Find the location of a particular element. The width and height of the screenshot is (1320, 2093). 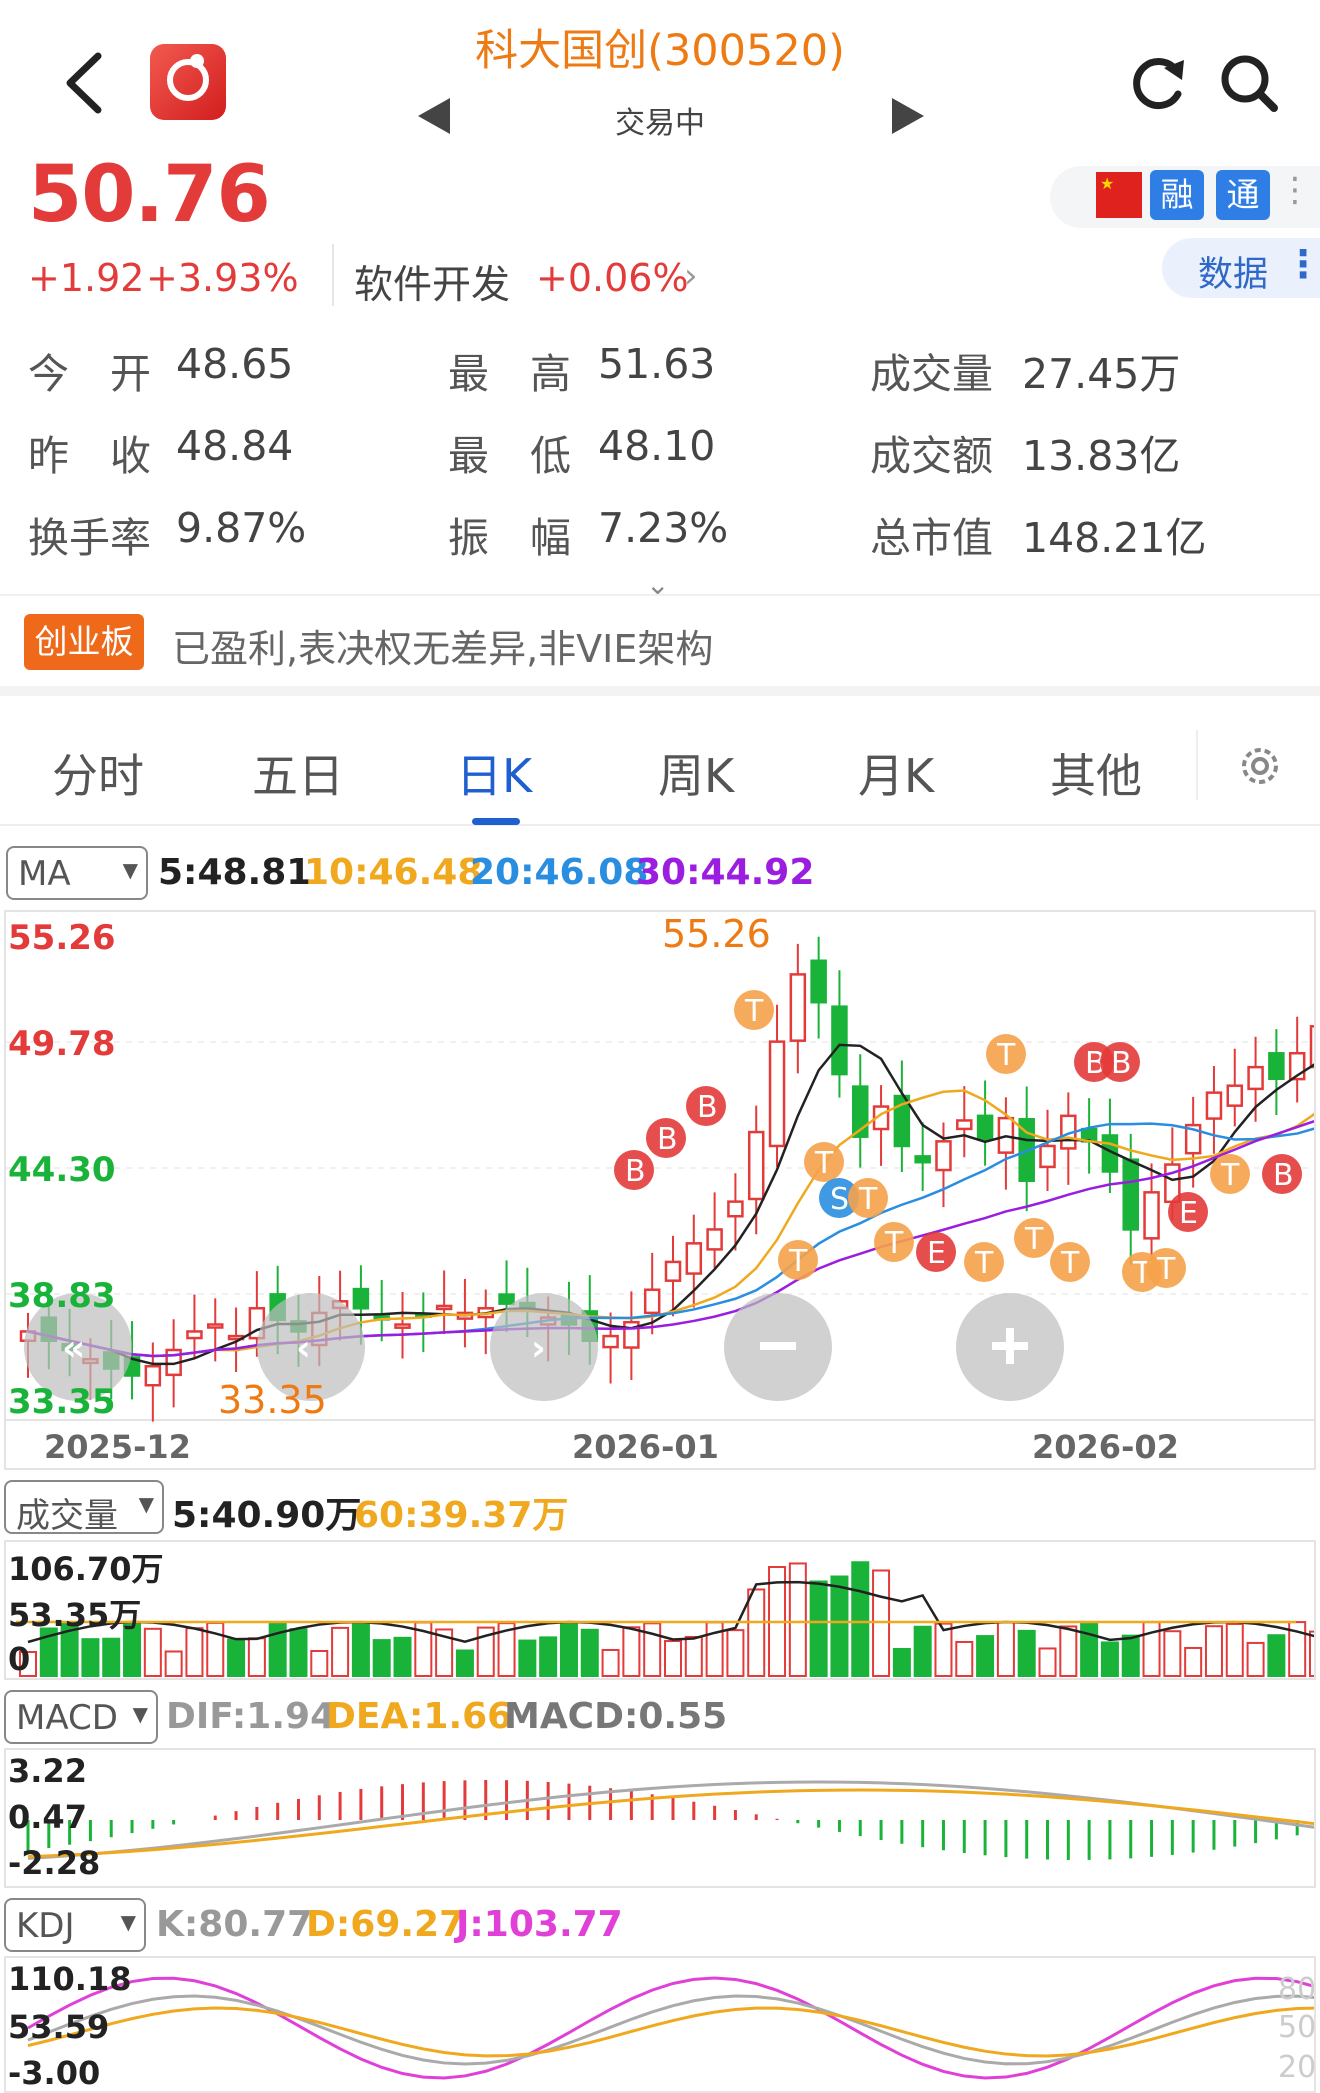

macd-dea: DEA:1.66 is located at coordinates (419, 1716).